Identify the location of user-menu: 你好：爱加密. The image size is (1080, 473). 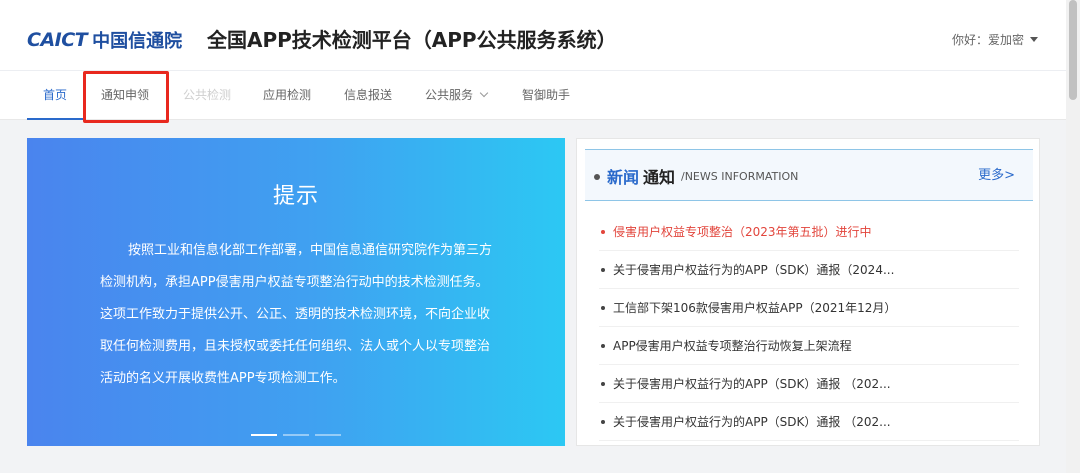
(995, 39).